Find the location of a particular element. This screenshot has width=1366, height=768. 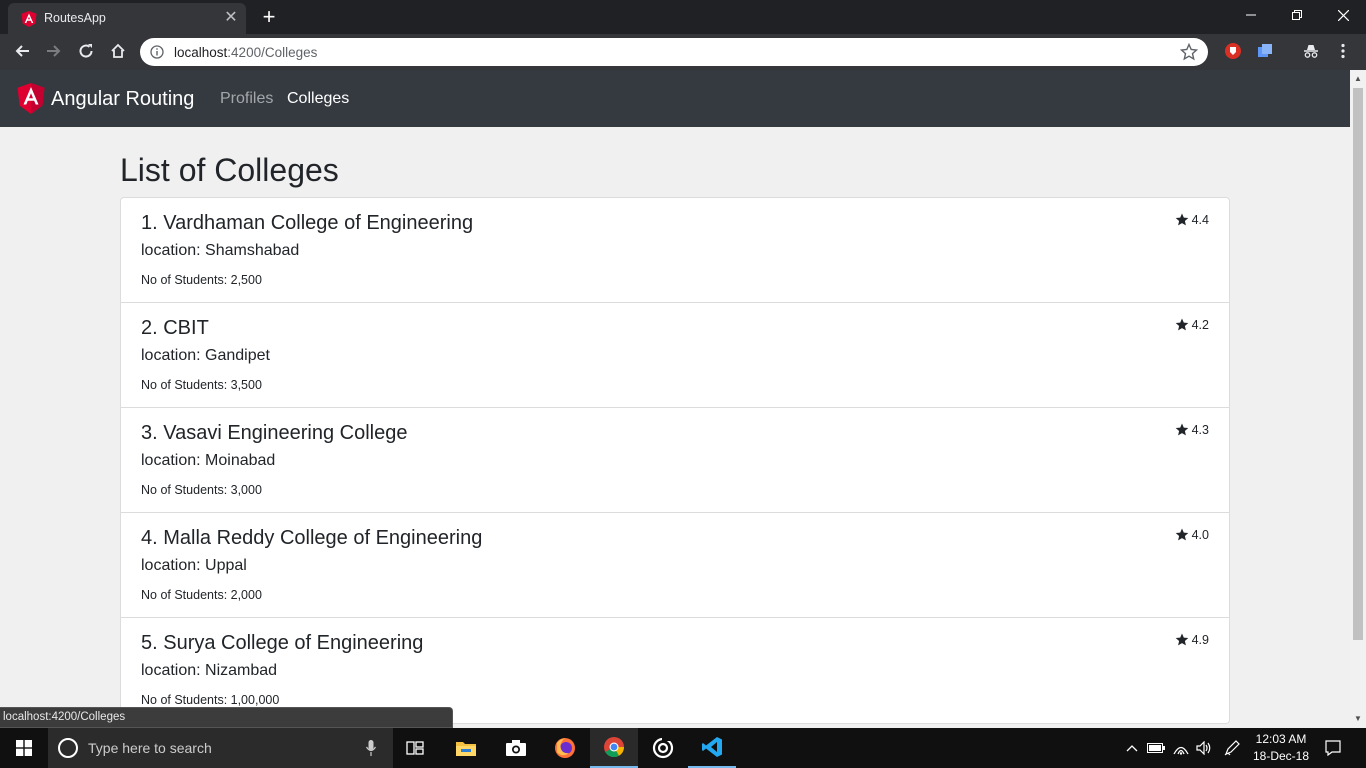

speaker-icon is located at coordinates (1203, 748).